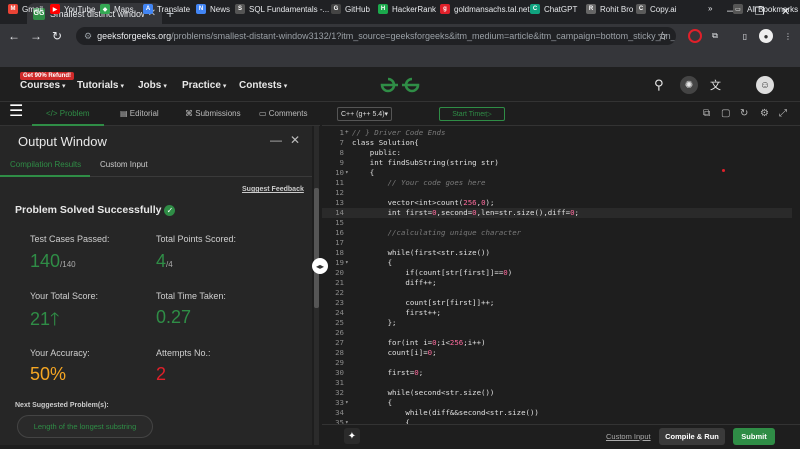  What do you see at coordinates (561, 363) in the screenshot?
I see `code-line: 29` at bounding box center [561, 363].